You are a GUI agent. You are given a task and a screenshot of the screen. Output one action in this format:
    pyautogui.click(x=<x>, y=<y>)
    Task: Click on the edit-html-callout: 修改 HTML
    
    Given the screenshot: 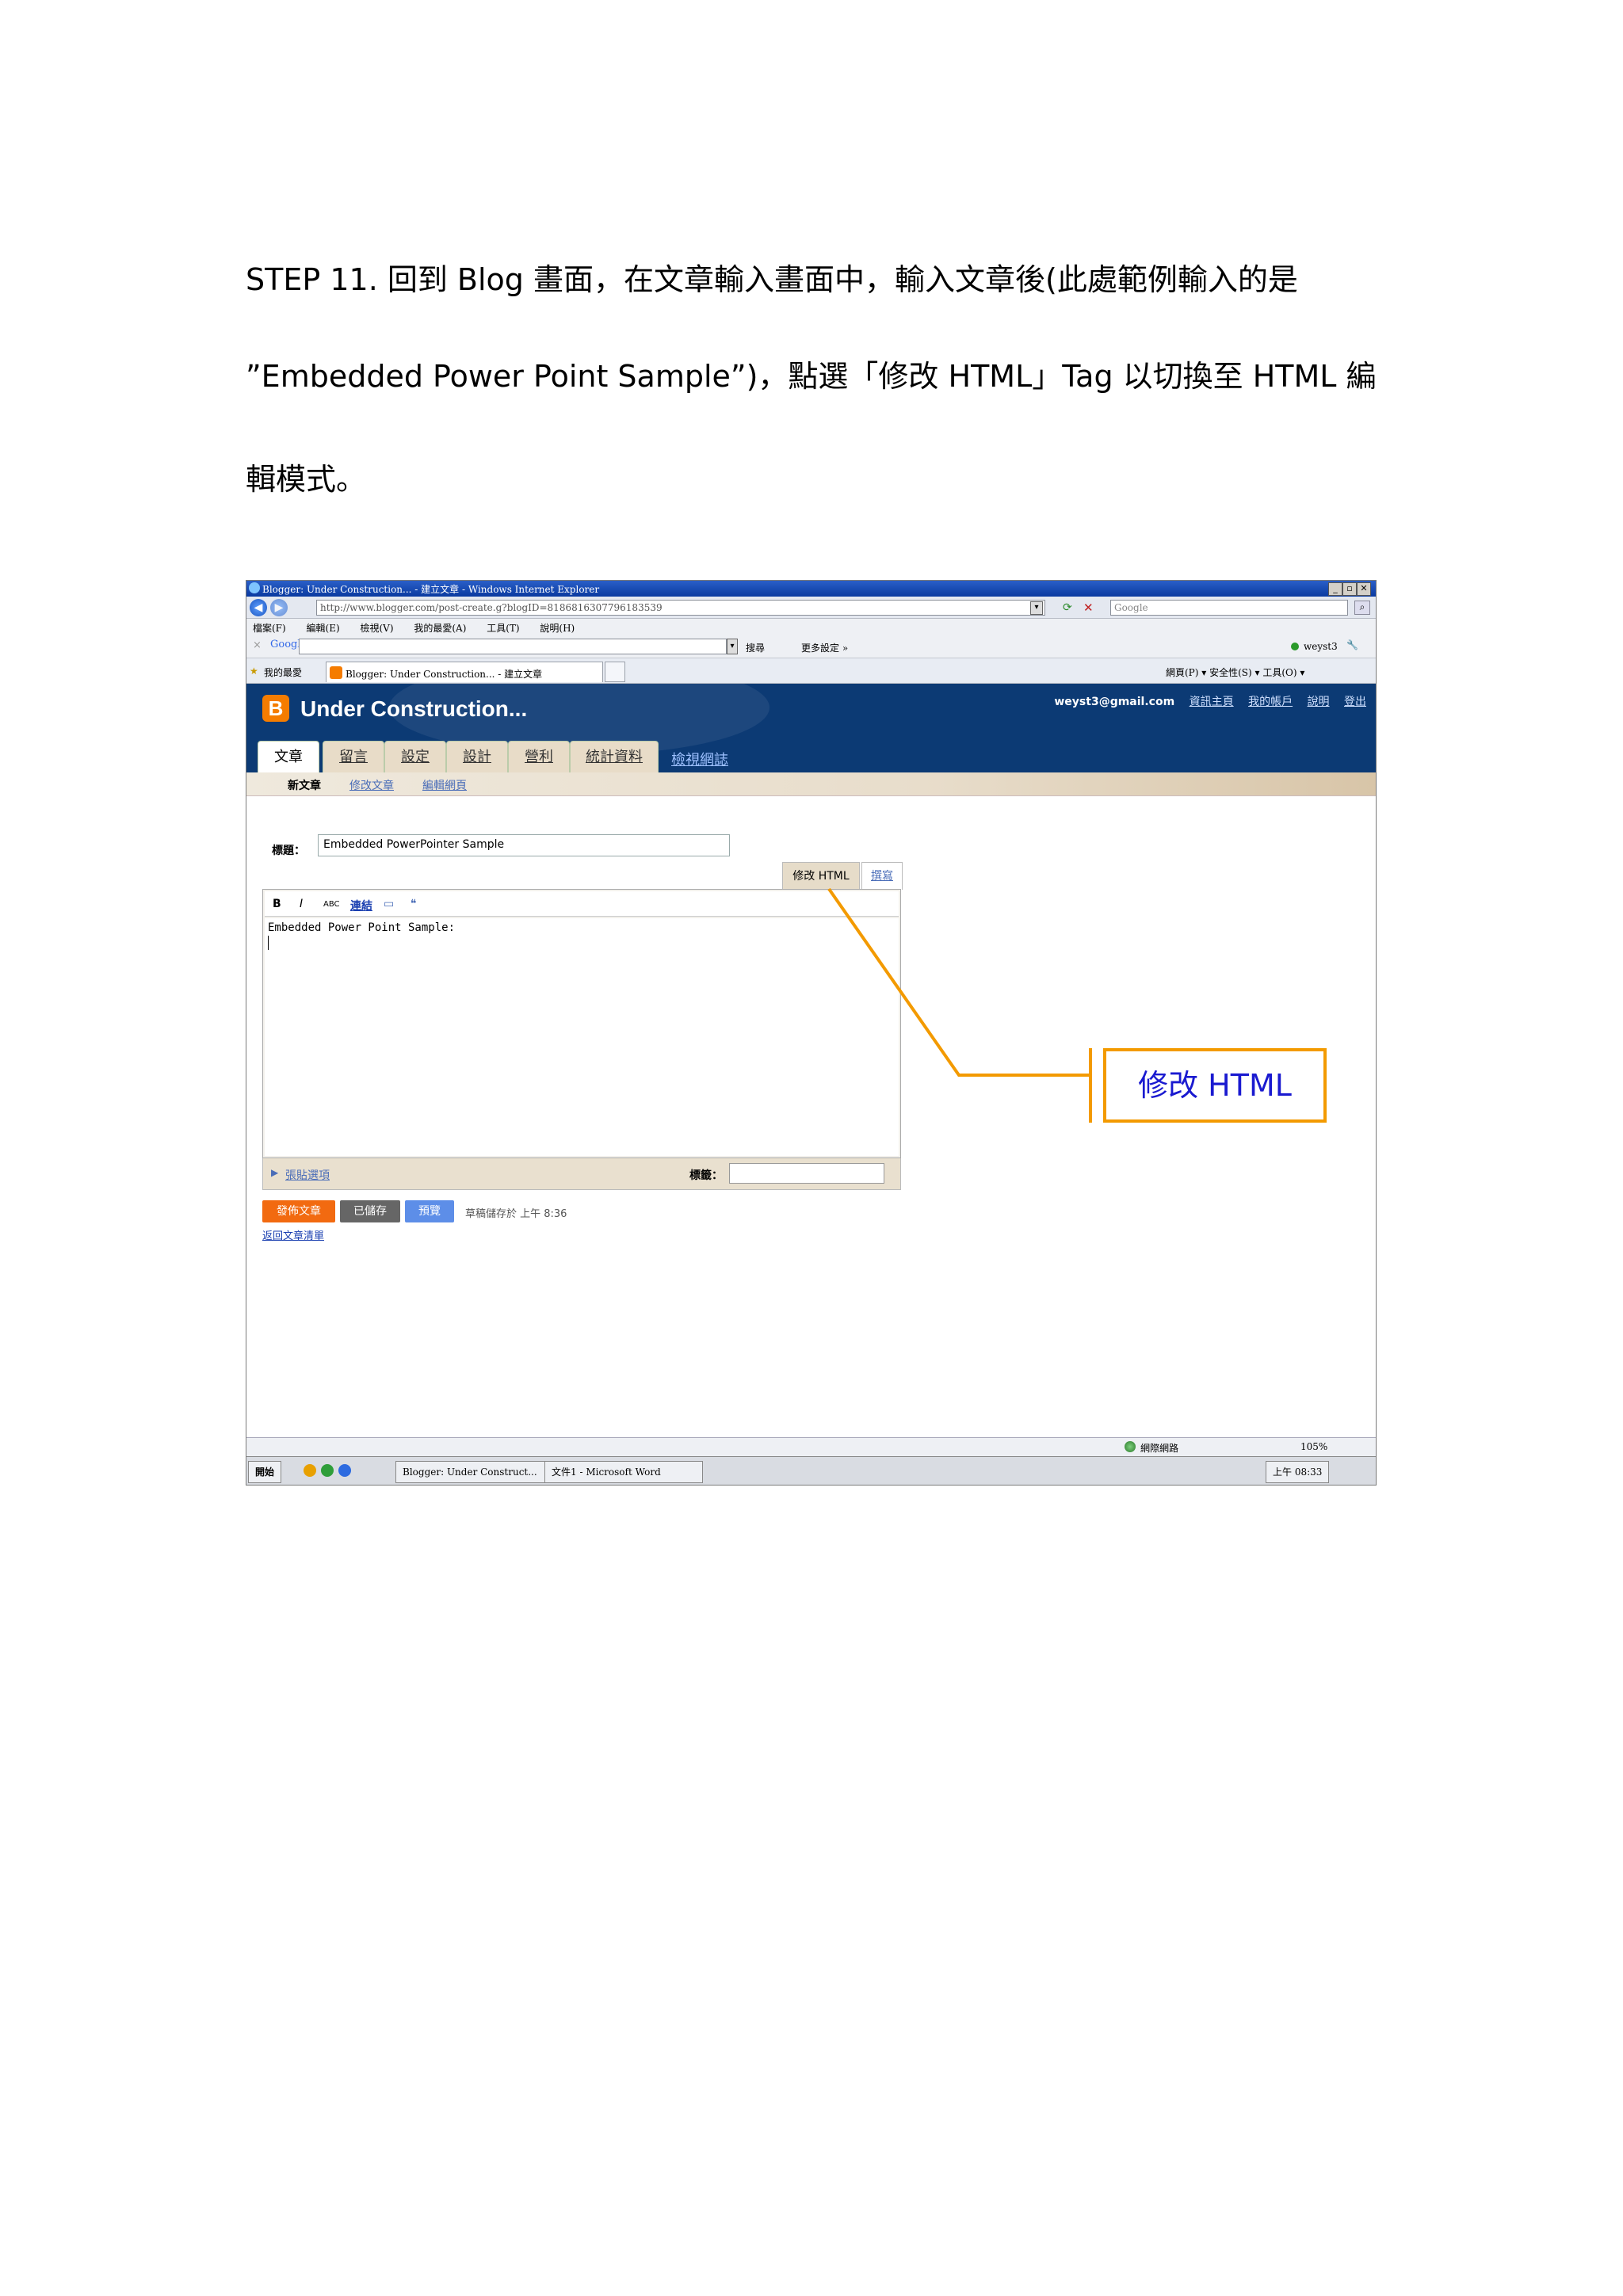 What is the action you would take?
    pyautogui.click(x=1215, y=1085)
    